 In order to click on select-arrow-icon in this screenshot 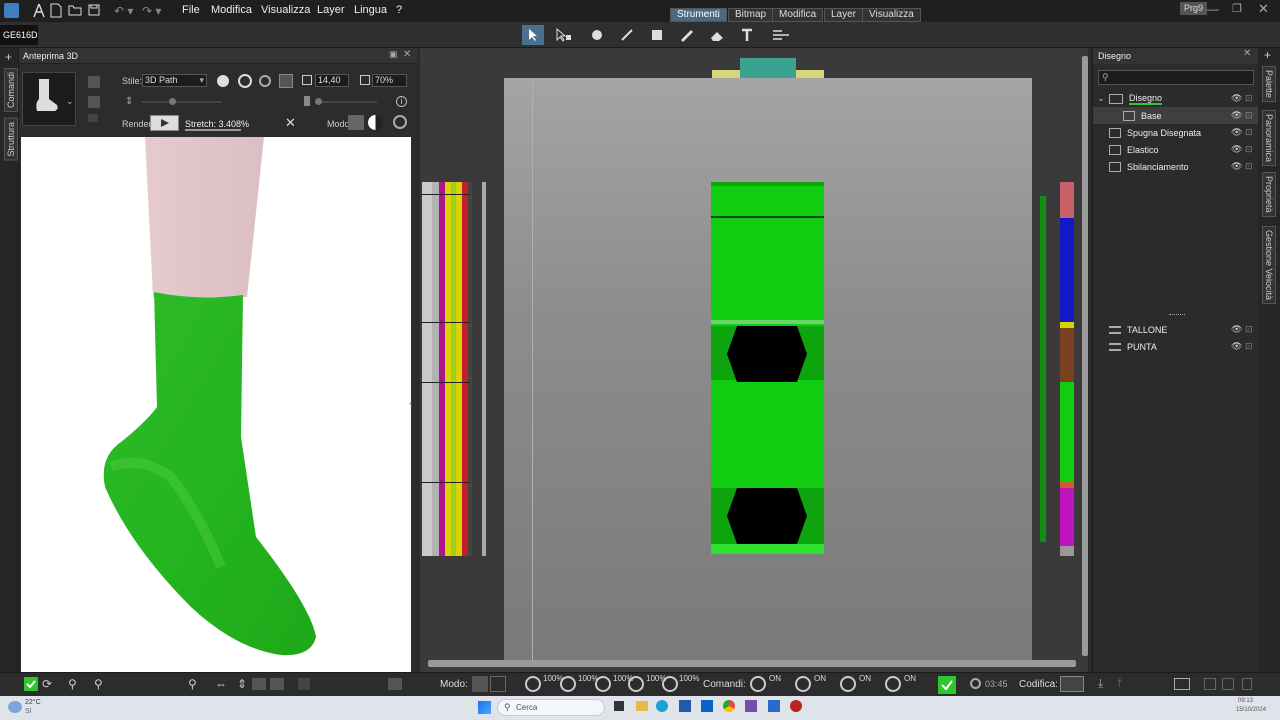, I will do `click(533, 35)`.